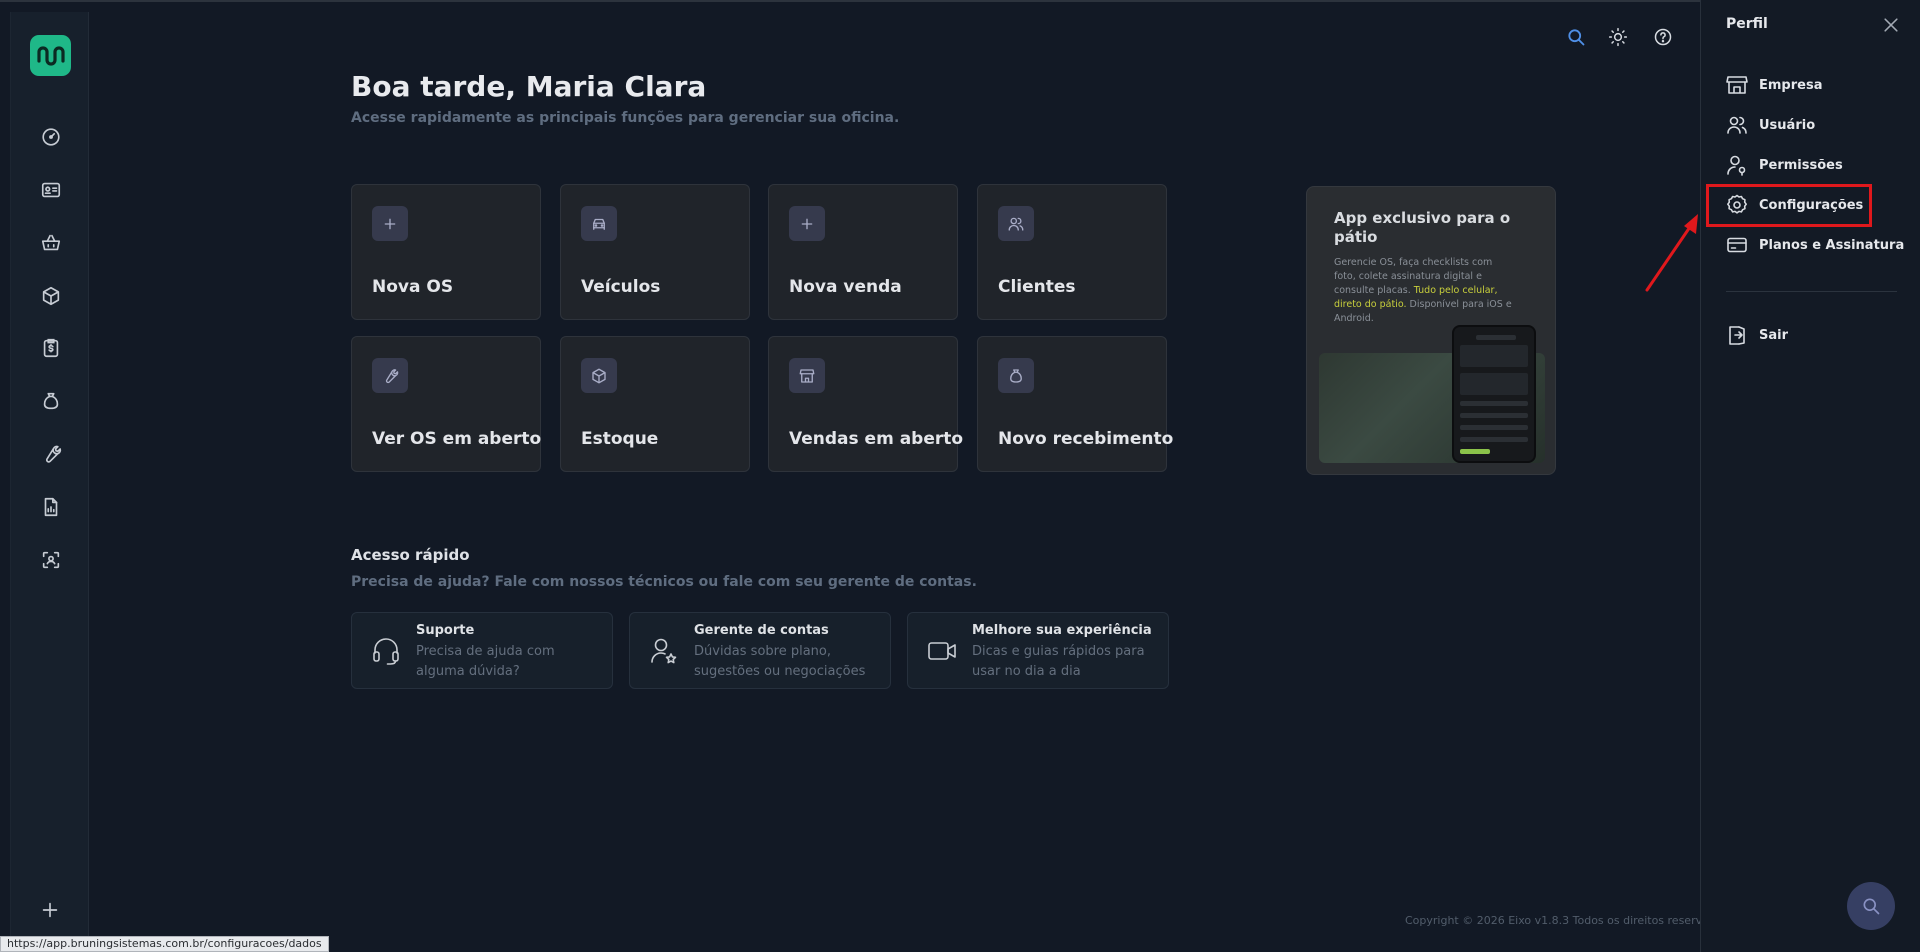 Image resolution: width=1920 pixels, height=952 pixels. I want to click on sun-icon, so click(1618, 37).